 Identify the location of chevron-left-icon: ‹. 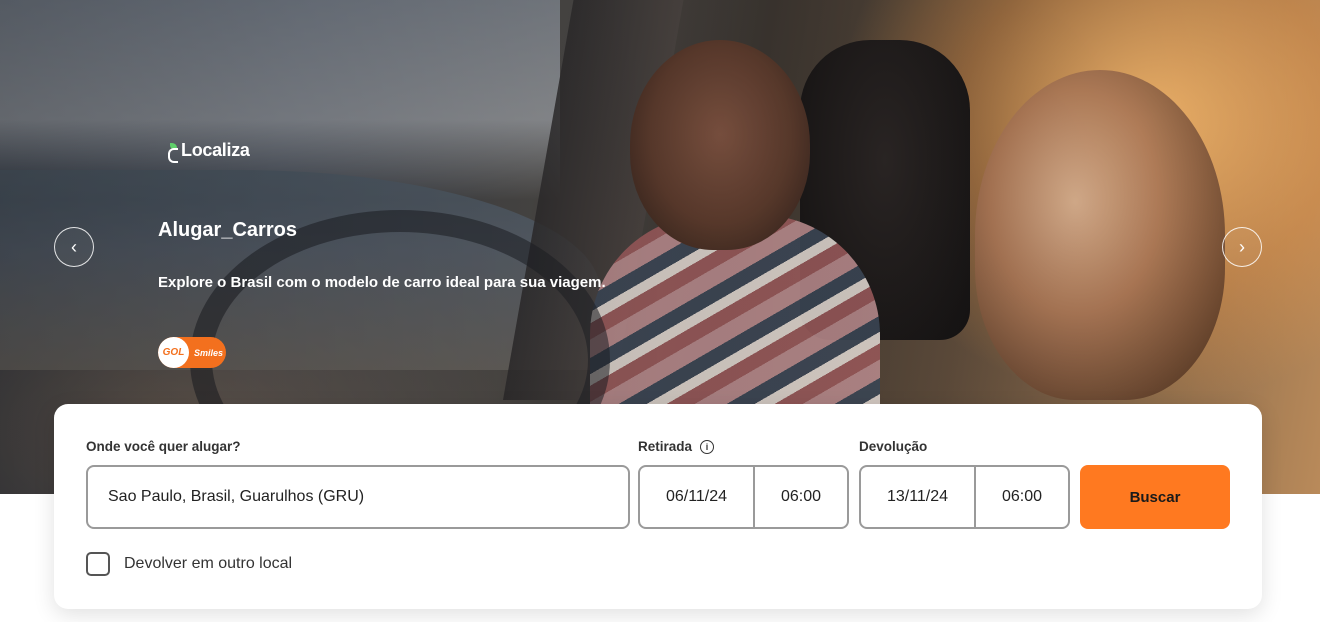
(74, 246).